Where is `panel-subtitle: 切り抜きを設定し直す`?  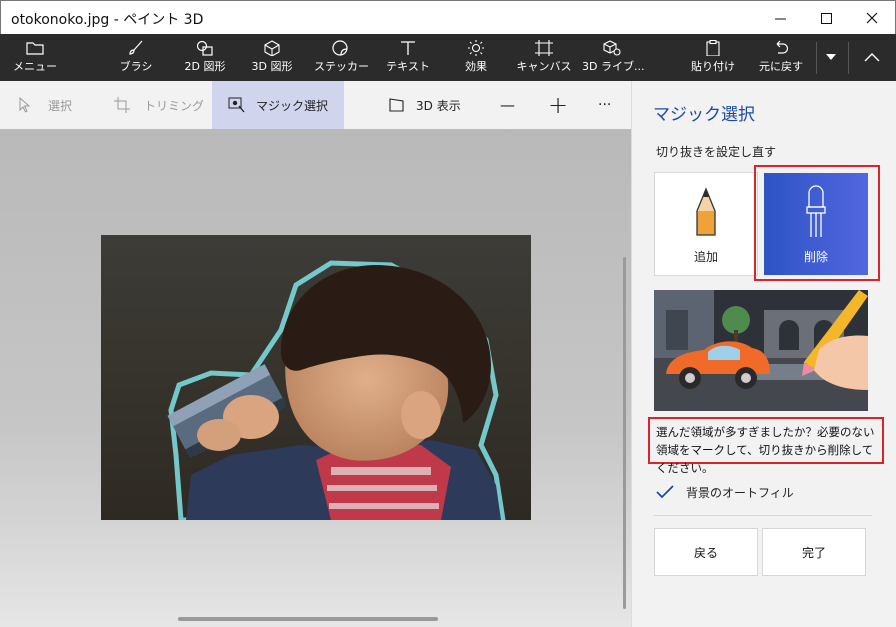 panel-subtitle: 切り抜きを設定し直す is located at coordinates (716, 152).